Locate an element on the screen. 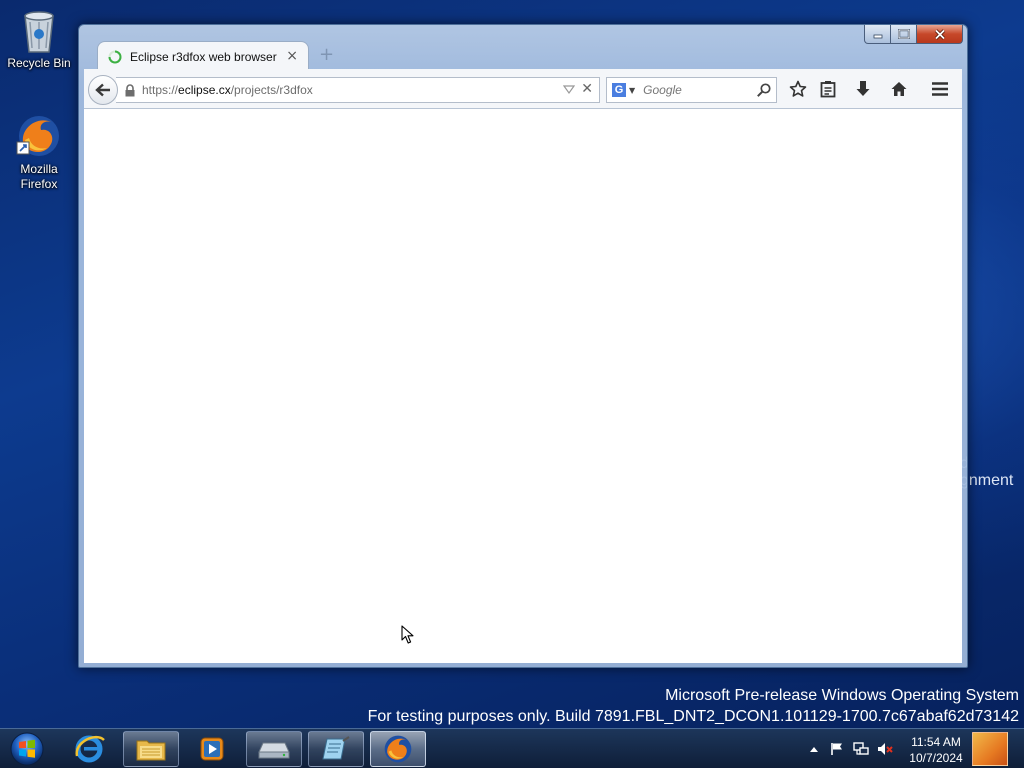  url-text: https://eclipse.cx/projects/r3dfox is located at coordinates (227, 90).